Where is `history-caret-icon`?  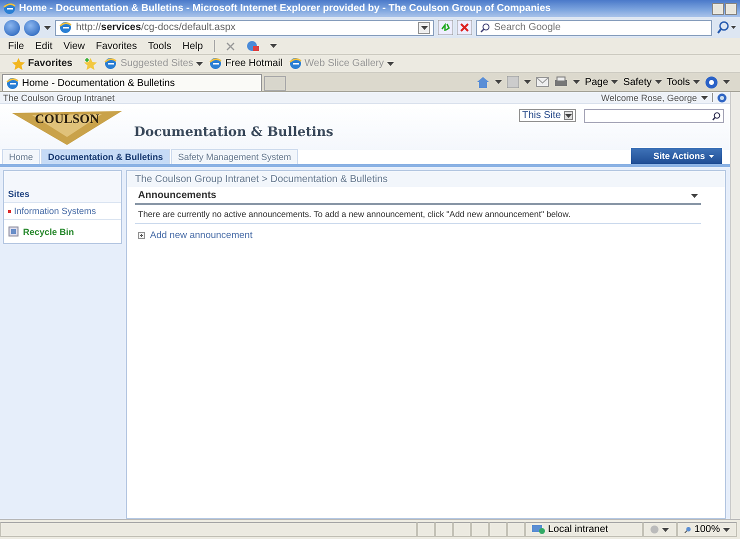
history-caret-icon is located at coordinates (47, 28).